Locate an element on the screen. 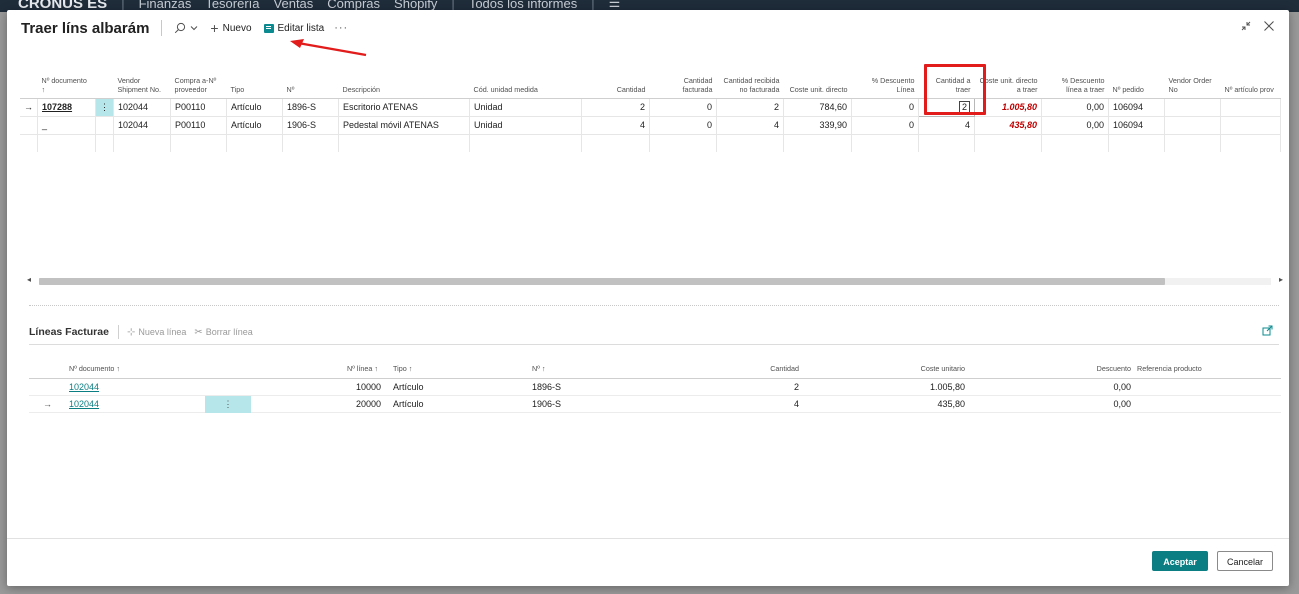  col-no: Nº ↑ is located at coordinates (538, 368).